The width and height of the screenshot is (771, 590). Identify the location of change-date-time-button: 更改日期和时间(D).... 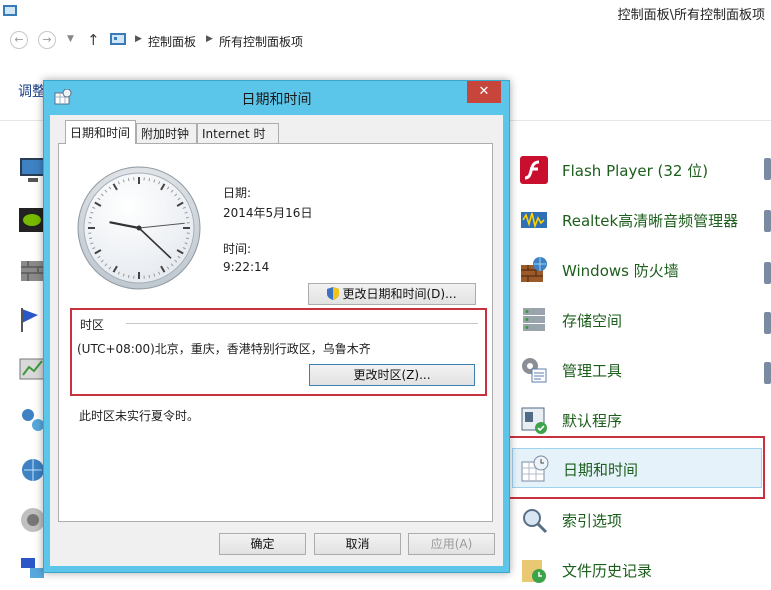
(392, 294).